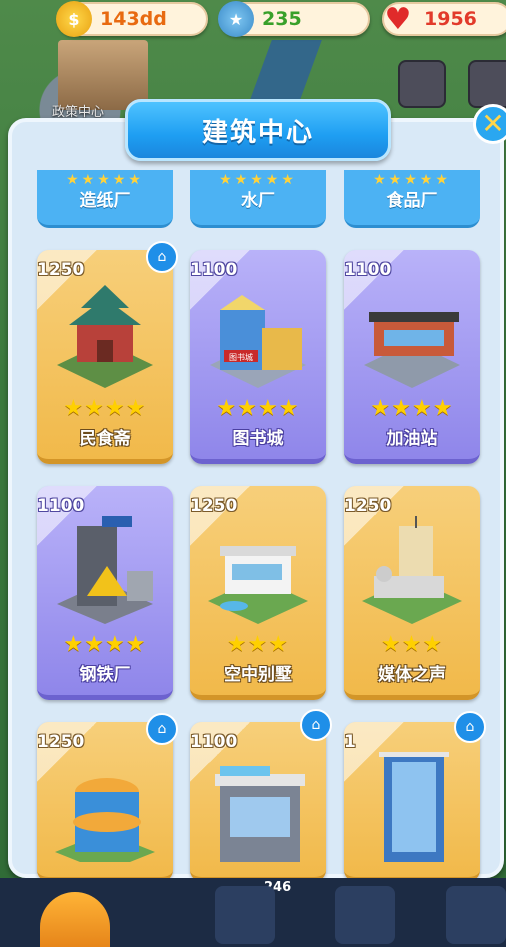 This screenshot has height=947, width=506. I want to click on building-card-food-factory: ★★★★★ 食品厂, so click(412, 199).